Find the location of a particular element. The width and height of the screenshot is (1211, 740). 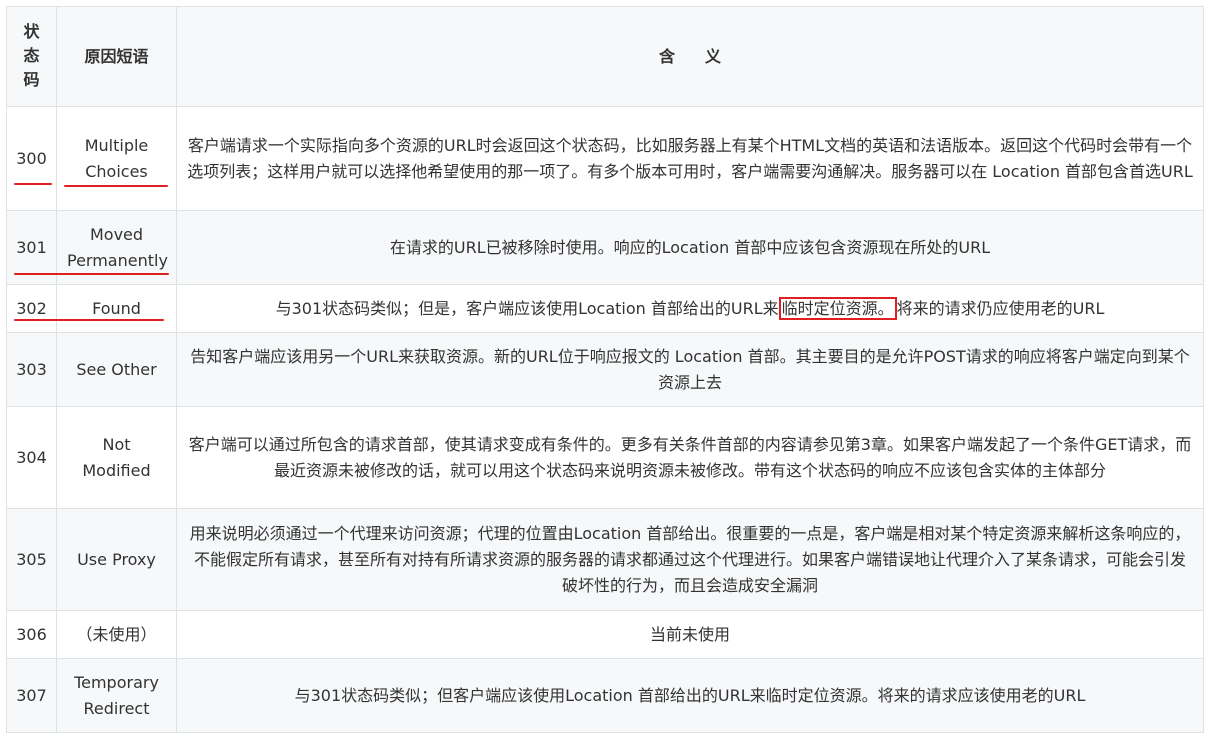

table-header-row: 状态码 原因短语 含义 is located at coordinates (605, 56).